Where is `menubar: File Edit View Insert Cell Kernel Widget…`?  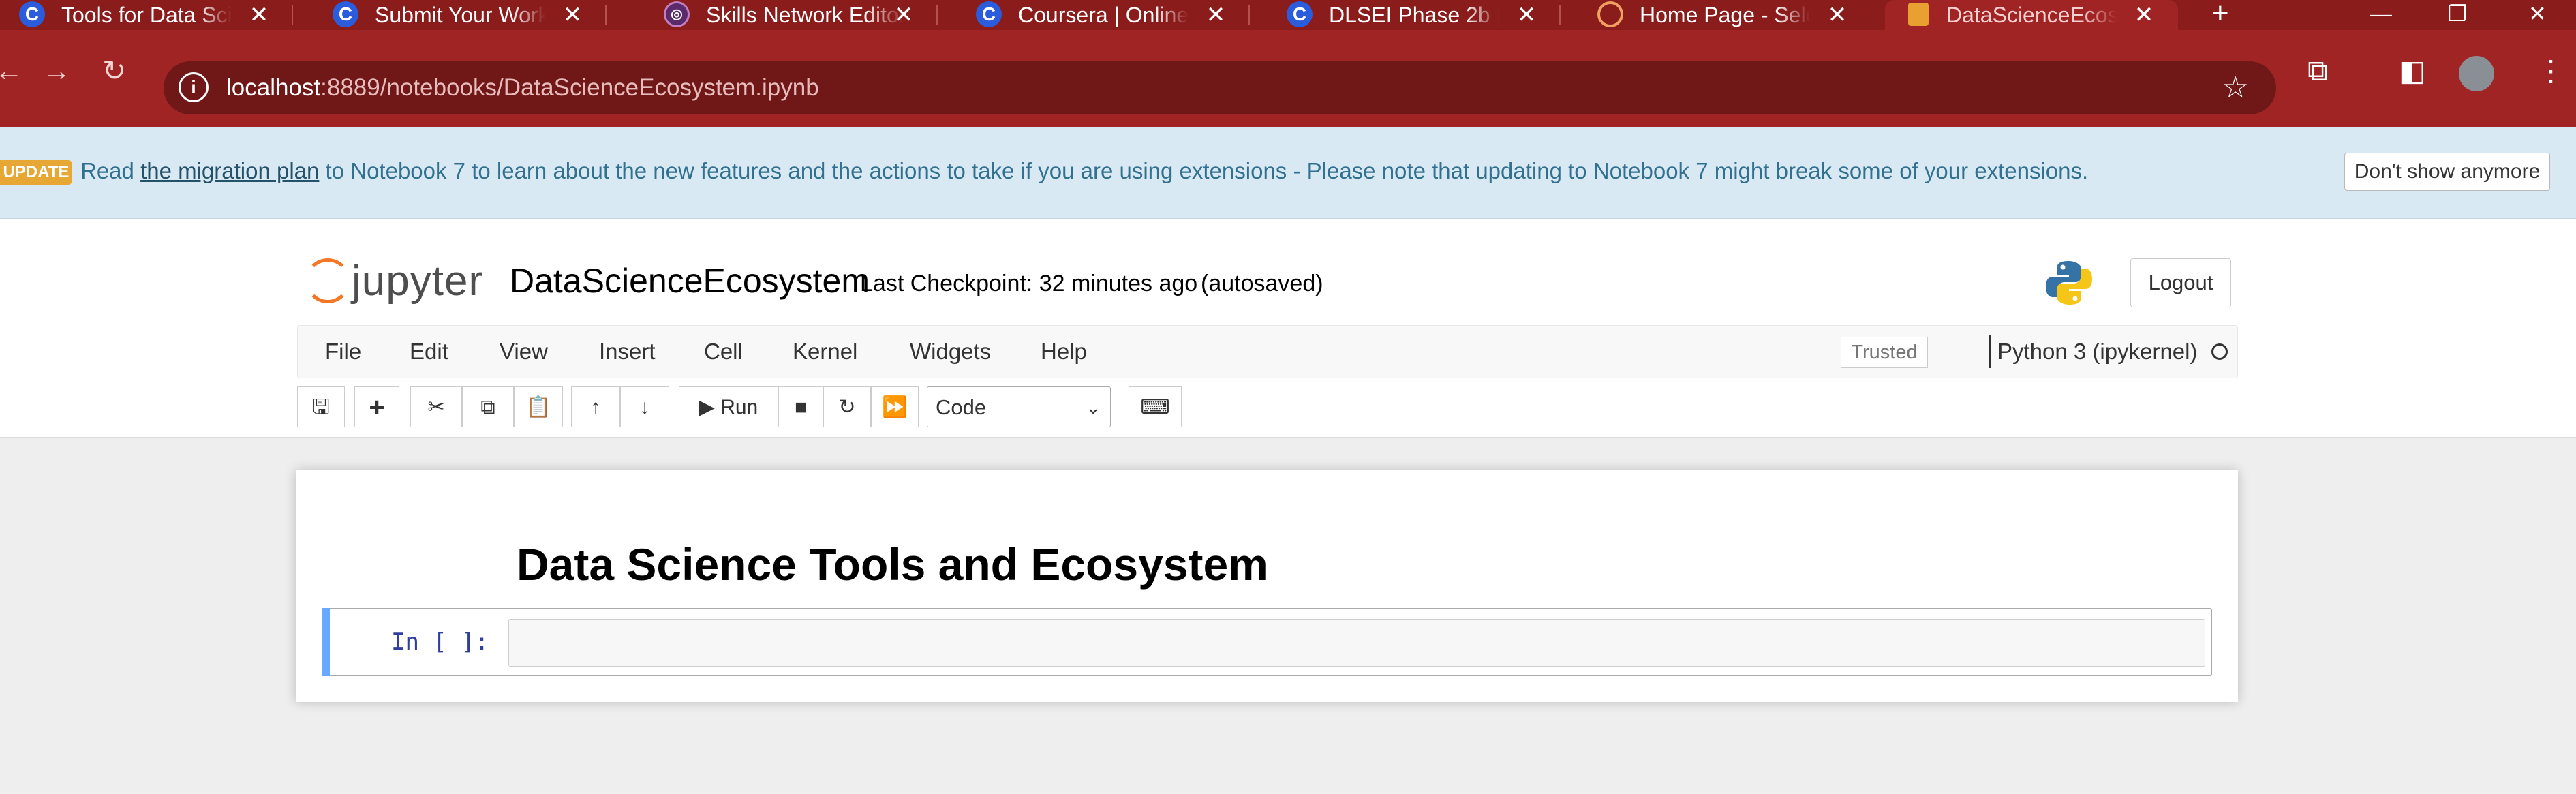 menubar: File Edit View Insert Cell Kernel Widget… is located at coordinates (1267, 351).